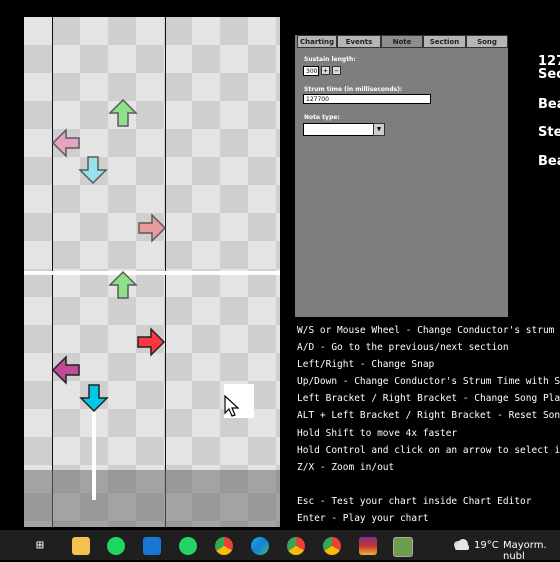 The image size is (560, 562). What do you see at coordinates (486, 545) in the screenshot?
I see `weather-temp: 19°C` at bounding box center [486, 545].